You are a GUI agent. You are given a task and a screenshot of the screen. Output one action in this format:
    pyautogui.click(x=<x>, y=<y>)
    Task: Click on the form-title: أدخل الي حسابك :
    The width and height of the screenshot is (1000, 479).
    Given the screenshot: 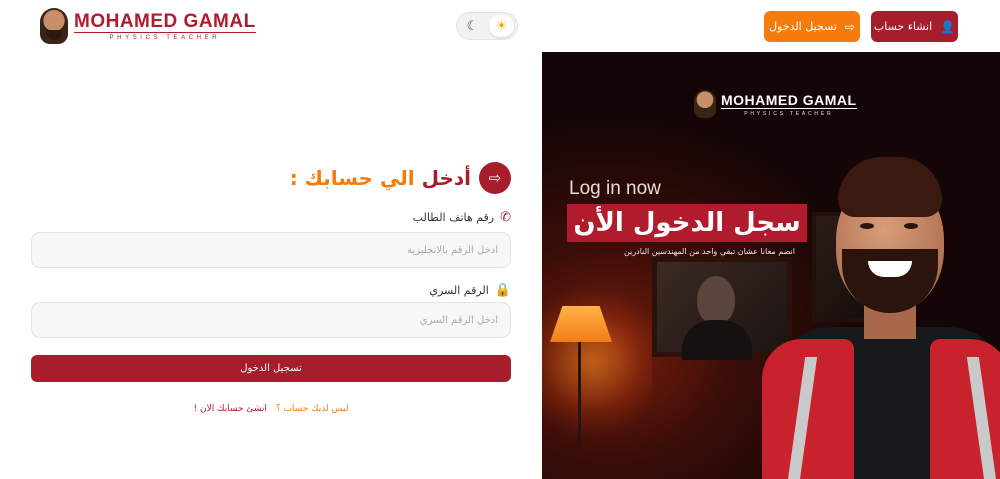 What is the action you would take?
    pyautogui.click(x=380, y=178)
    